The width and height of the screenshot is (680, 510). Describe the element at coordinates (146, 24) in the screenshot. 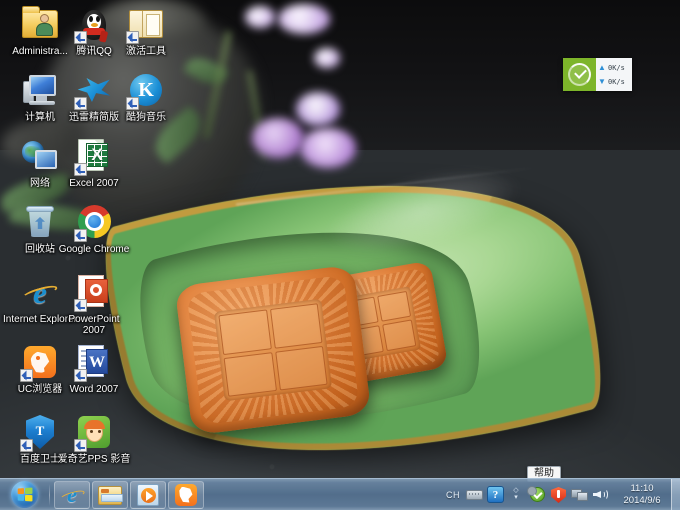

I see `folder-icon` at that location.